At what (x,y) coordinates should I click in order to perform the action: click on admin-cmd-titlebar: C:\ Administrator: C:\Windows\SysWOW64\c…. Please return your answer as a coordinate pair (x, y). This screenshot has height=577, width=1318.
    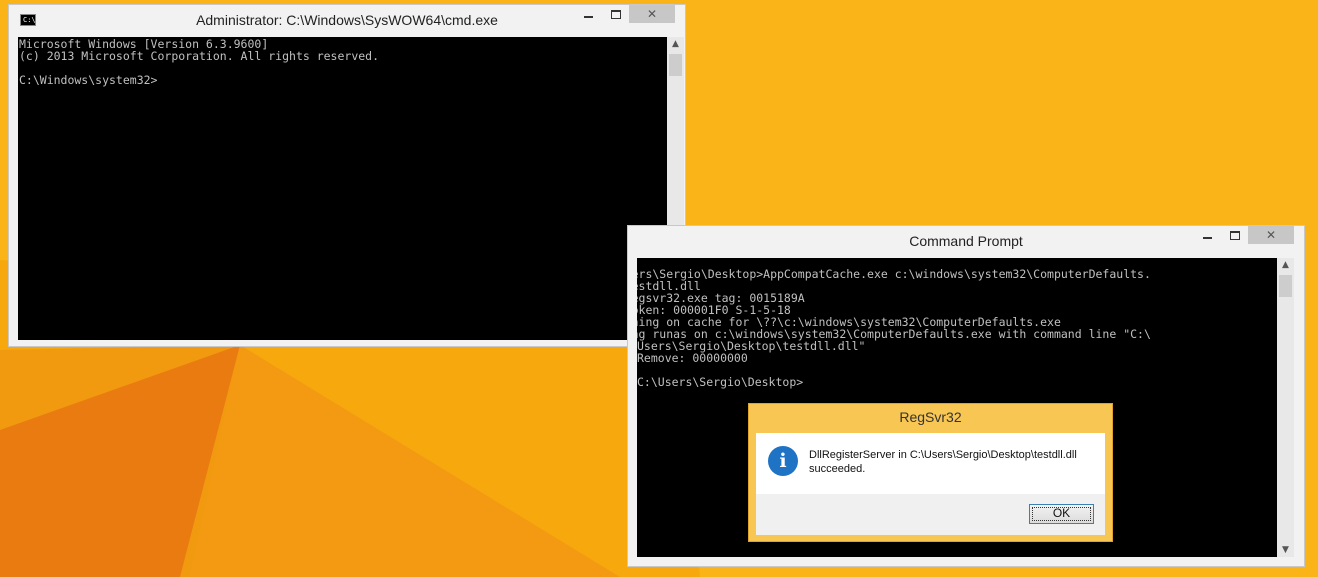
    Looking at the image, I should click on (347, 21).